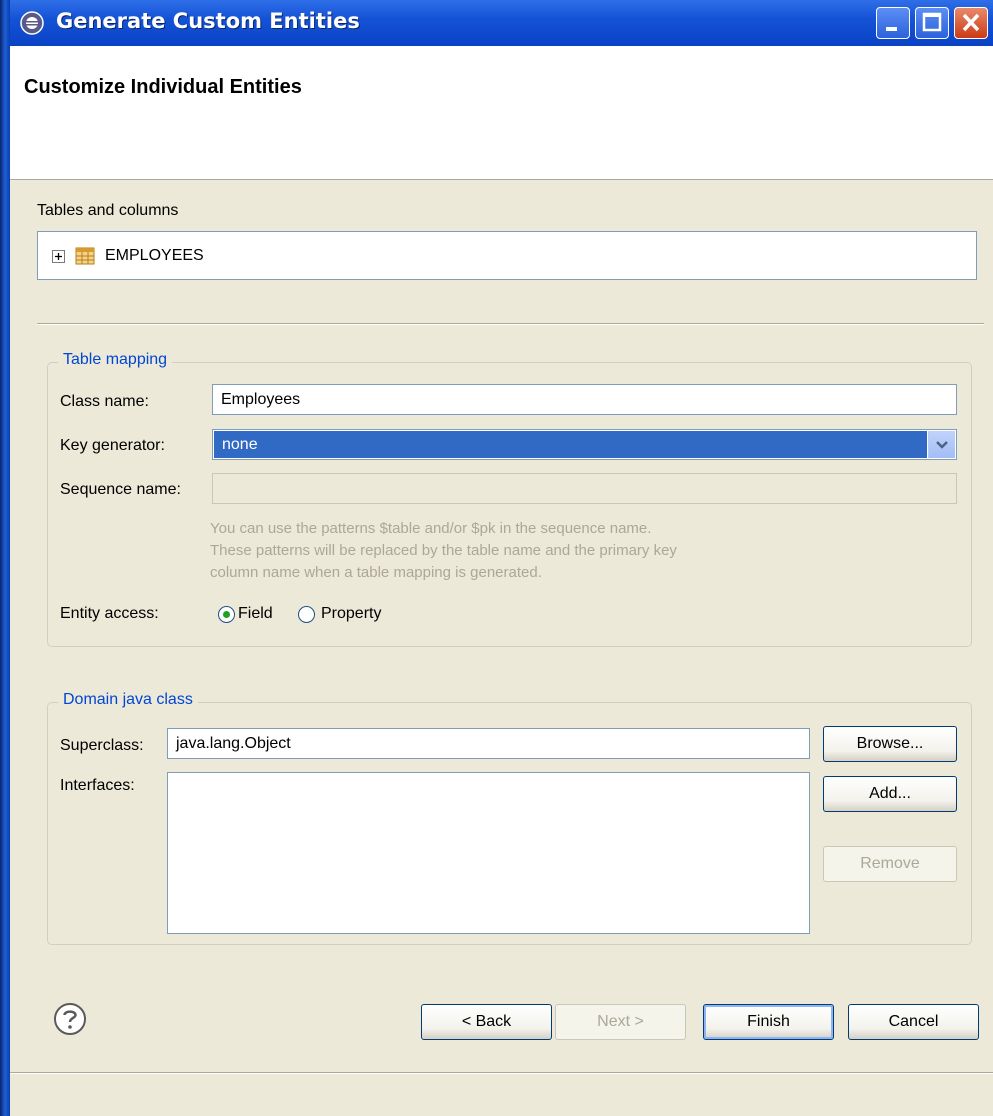 This screenshot has height=1116, width=993. I want to click on expand-icon, so click(58, 256).